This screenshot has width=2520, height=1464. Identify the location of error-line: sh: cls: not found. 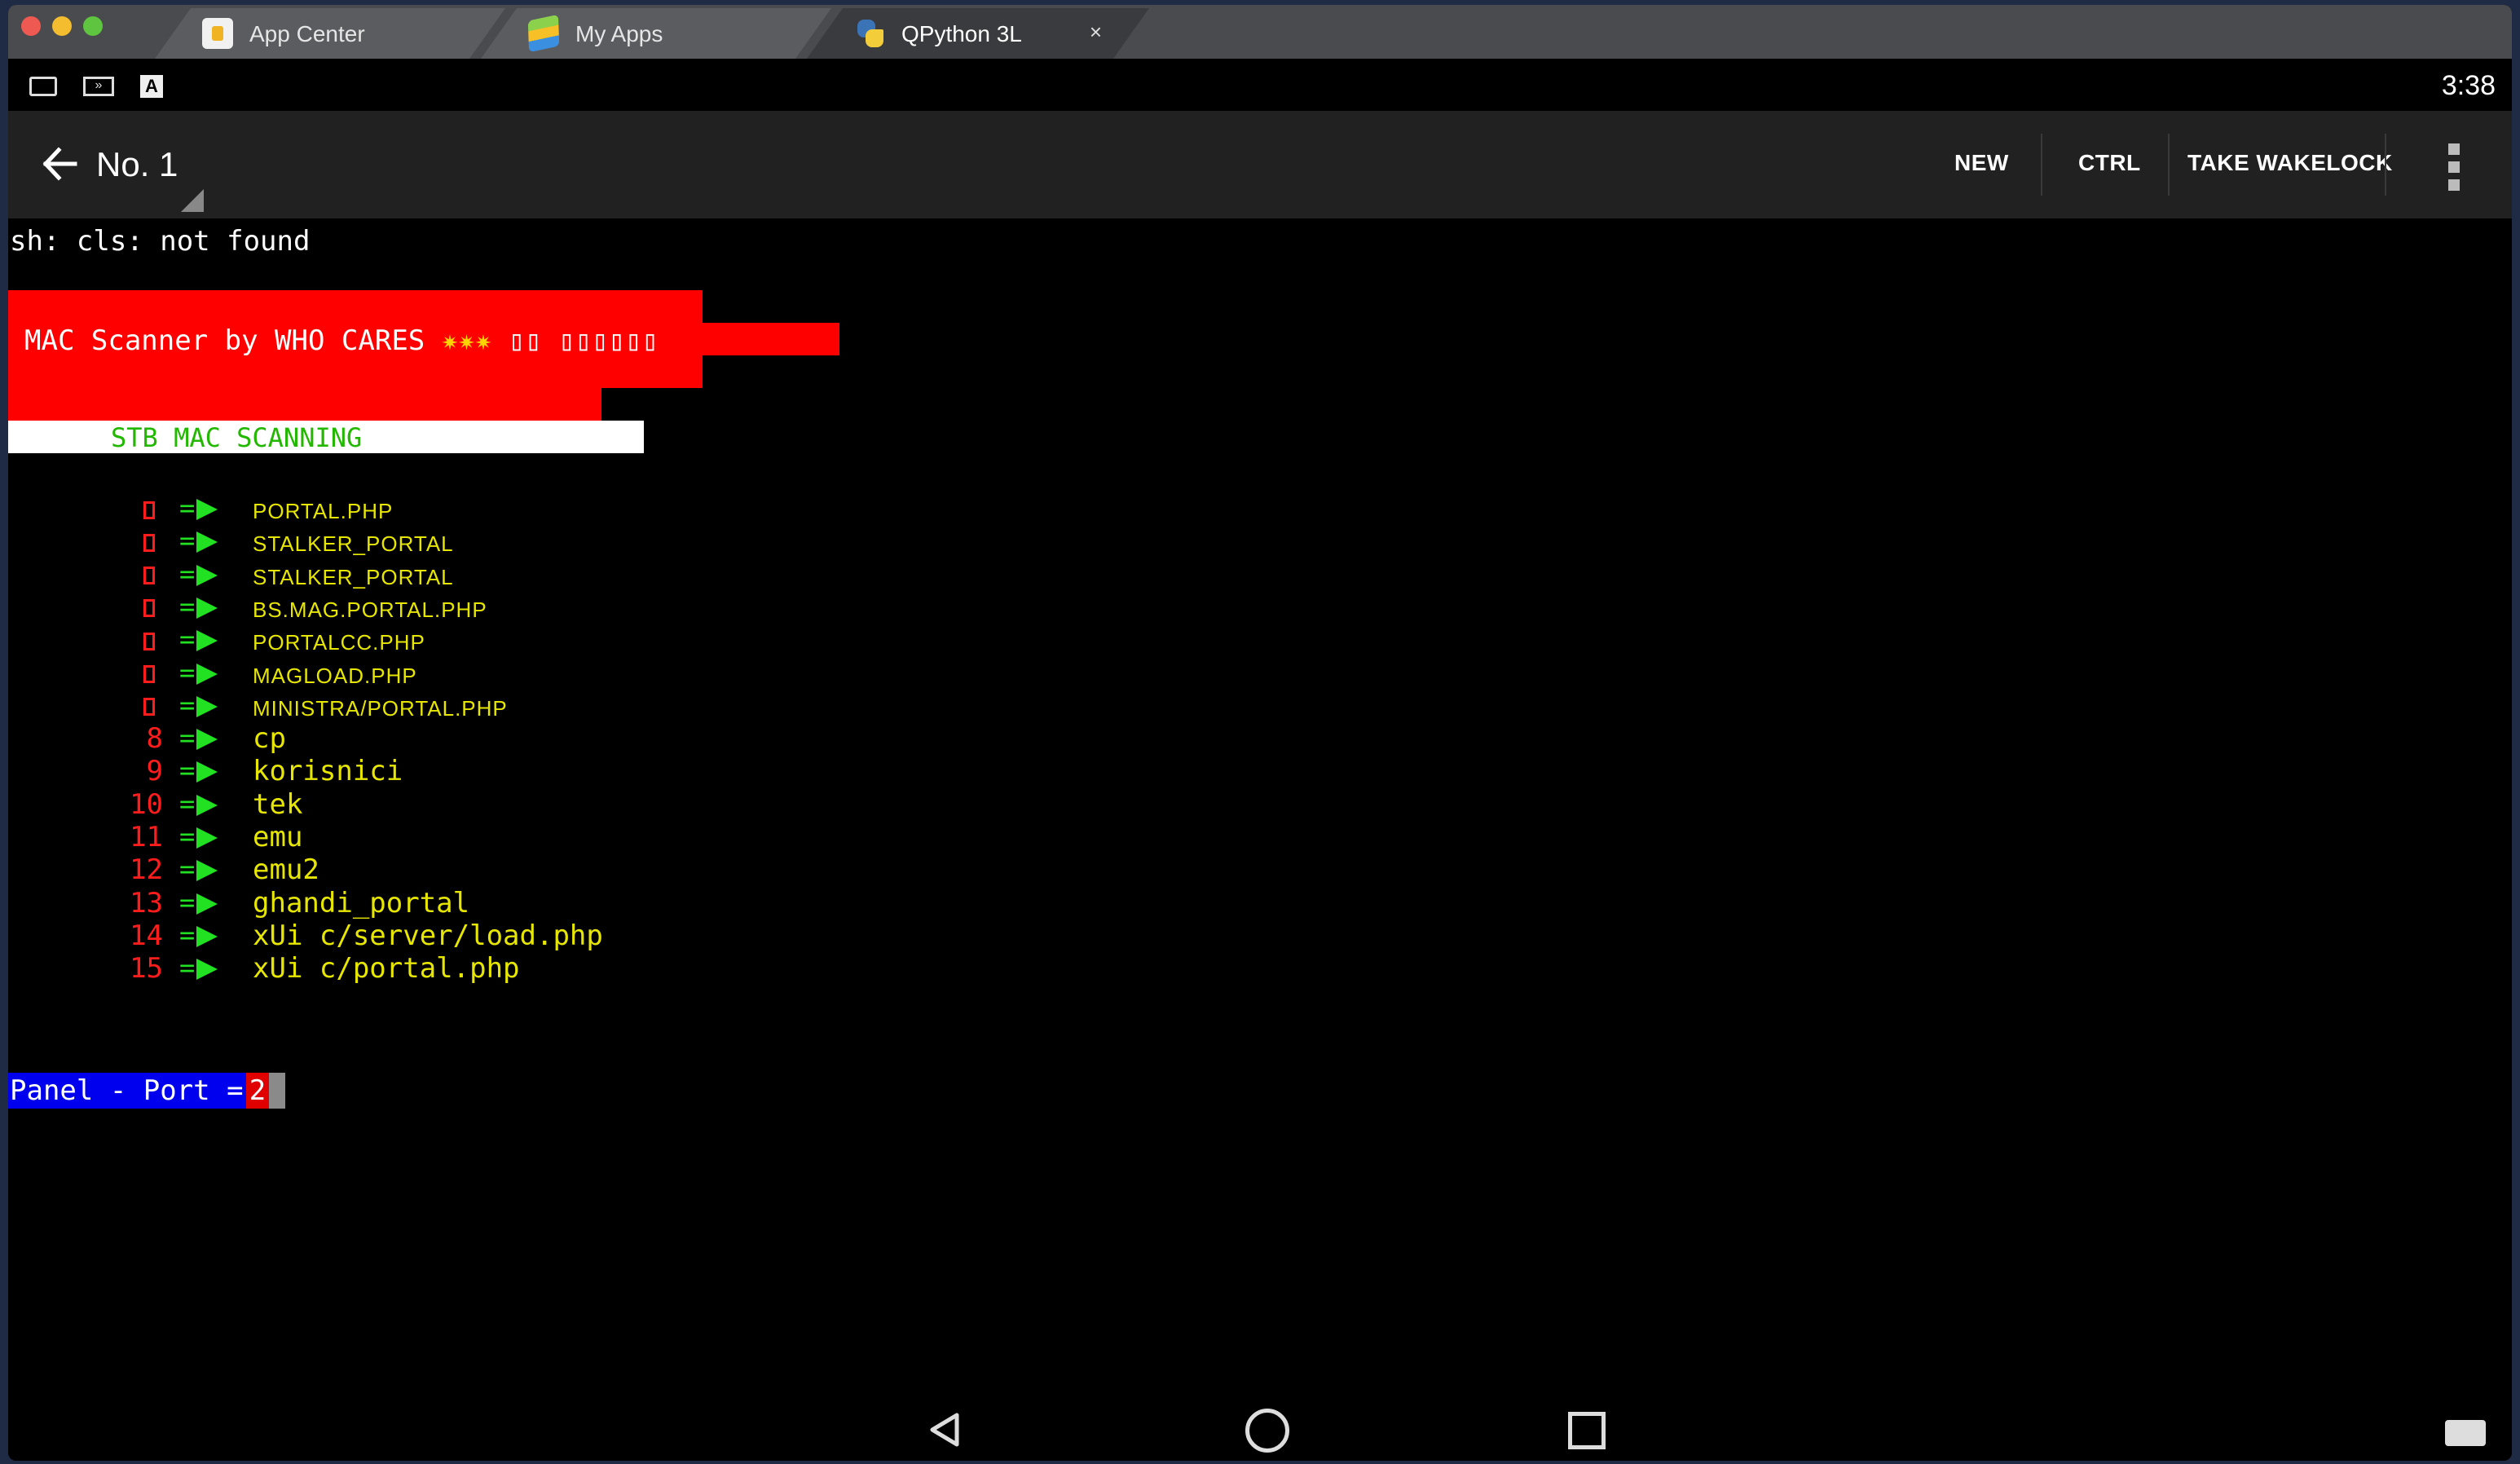
(160, 241).